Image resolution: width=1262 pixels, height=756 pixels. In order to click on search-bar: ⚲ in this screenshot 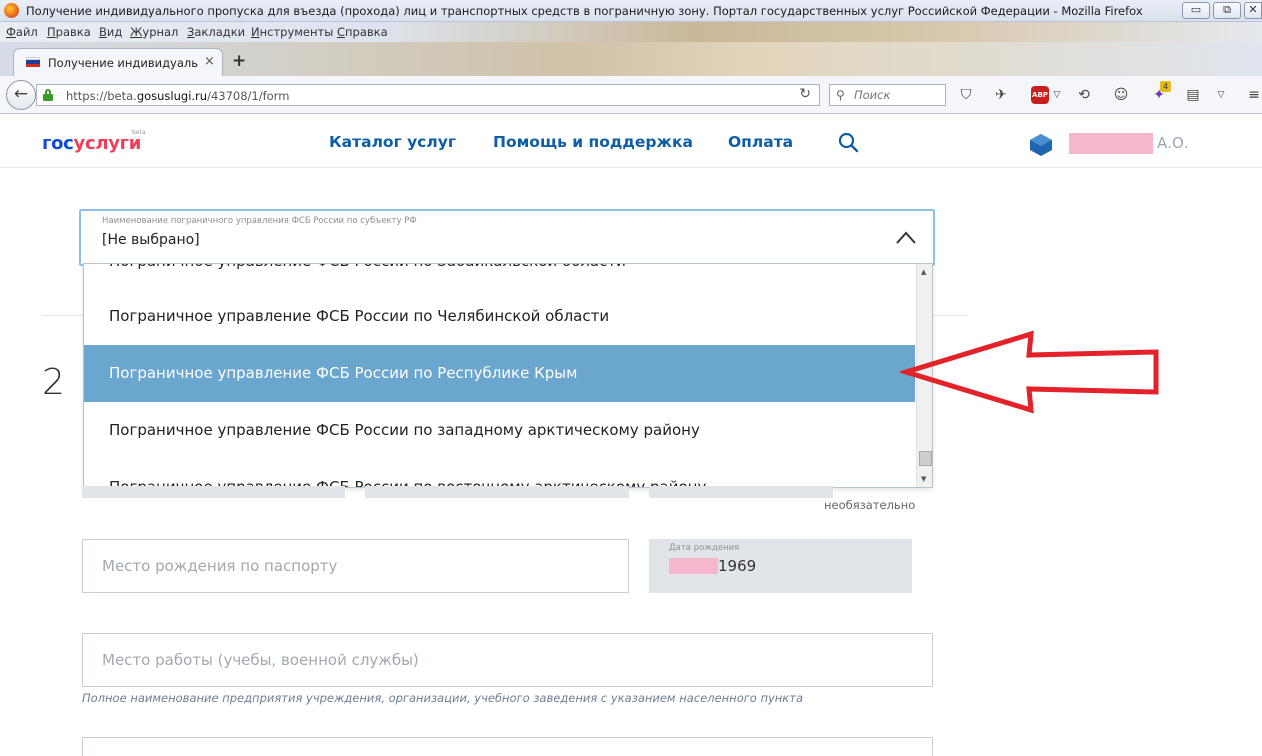, I will do `click(887, 95)`.